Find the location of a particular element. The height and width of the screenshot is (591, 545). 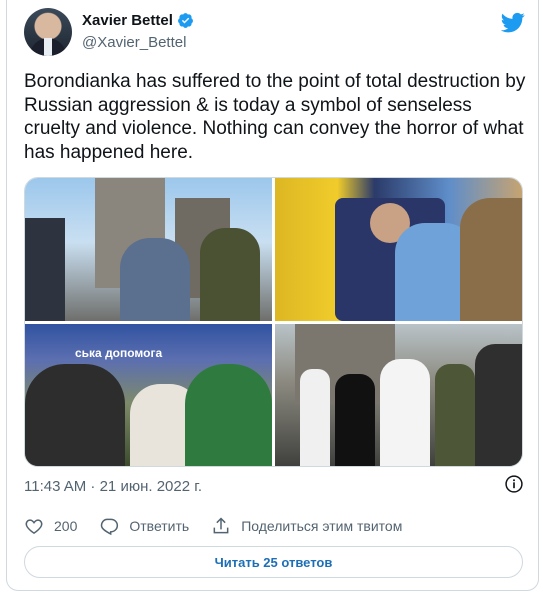

display-name: Xavier Bettel is located at coordinates (127, 20).